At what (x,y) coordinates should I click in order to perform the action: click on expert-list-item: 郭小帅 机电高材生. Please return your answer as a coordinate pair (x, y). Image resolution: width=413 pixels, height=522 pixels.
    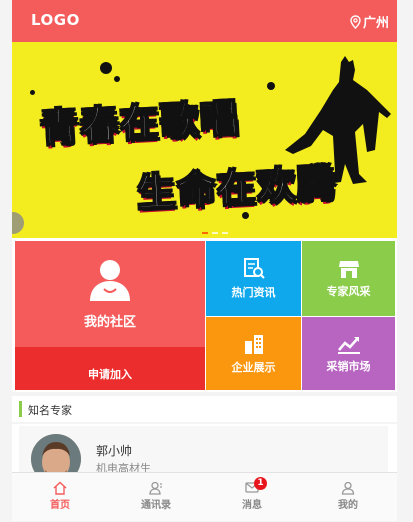
    Looking at the image, I should click on (203, 450).